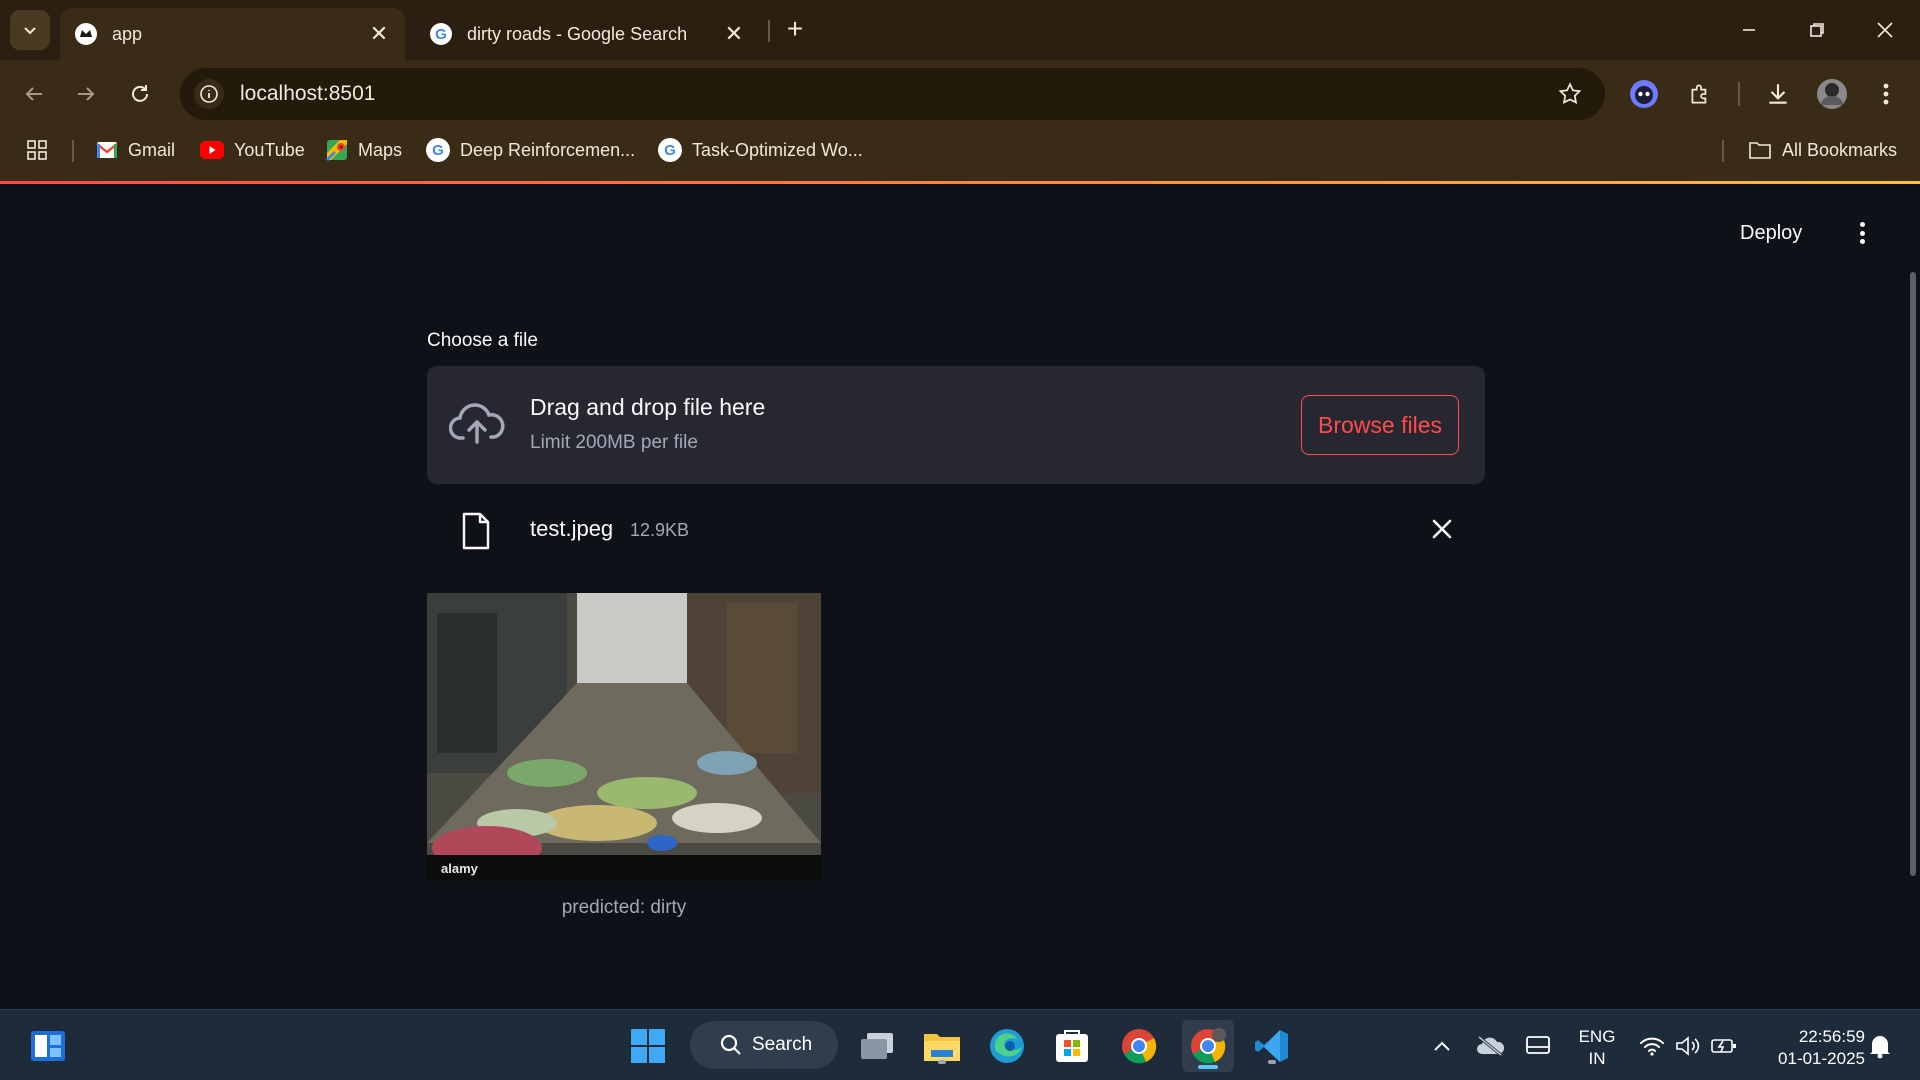 The width and height of the screenshot is (1920, 1080). What do you see at coordinates (1739, 94) in the screenshot?
I see `toolbar-divider` at bounding box center [1739, 94].